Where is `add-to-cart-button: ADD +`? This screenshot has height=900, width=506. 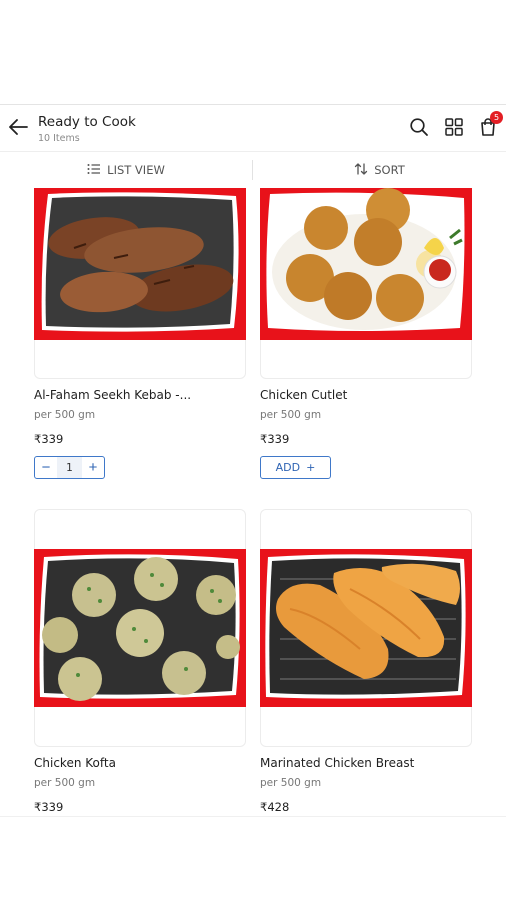 add-to-cart-button: ADD + is located at coordinates (295, 467).